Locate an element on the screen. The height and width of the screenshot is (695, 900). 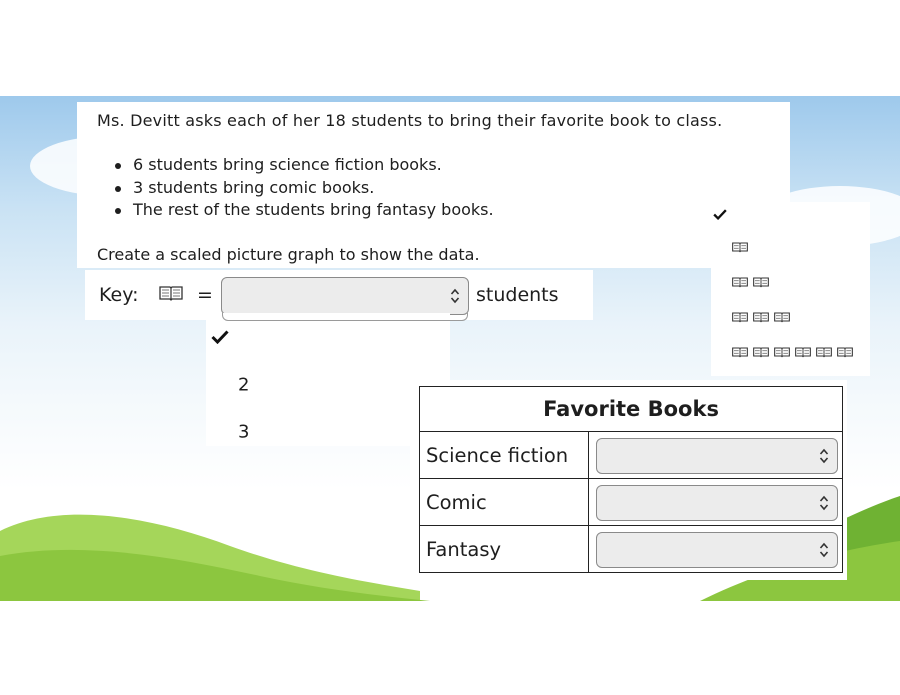
table-row: Comic is located at coordinates (631, 502).